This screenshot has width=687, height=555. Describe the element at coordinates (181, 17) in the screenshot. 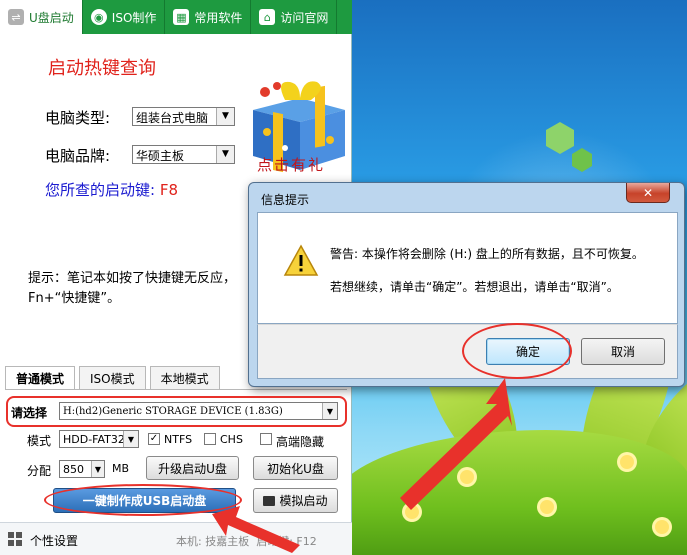

I see `grid-icon: ▦` at that location.